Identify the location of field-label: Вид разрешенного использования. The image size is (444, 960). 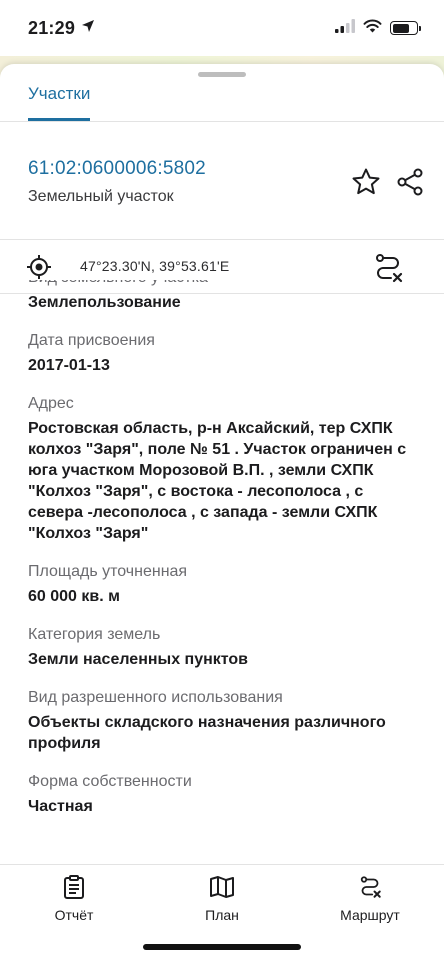
(155, 697).